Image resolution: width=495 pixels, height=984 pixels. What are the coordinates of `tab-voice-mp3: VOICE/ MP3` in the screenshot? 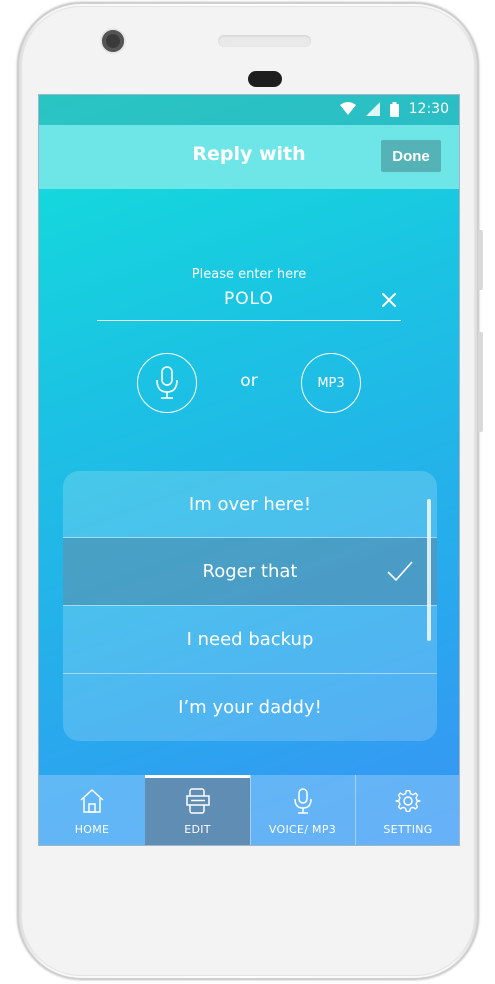 It's located at (302, 810).